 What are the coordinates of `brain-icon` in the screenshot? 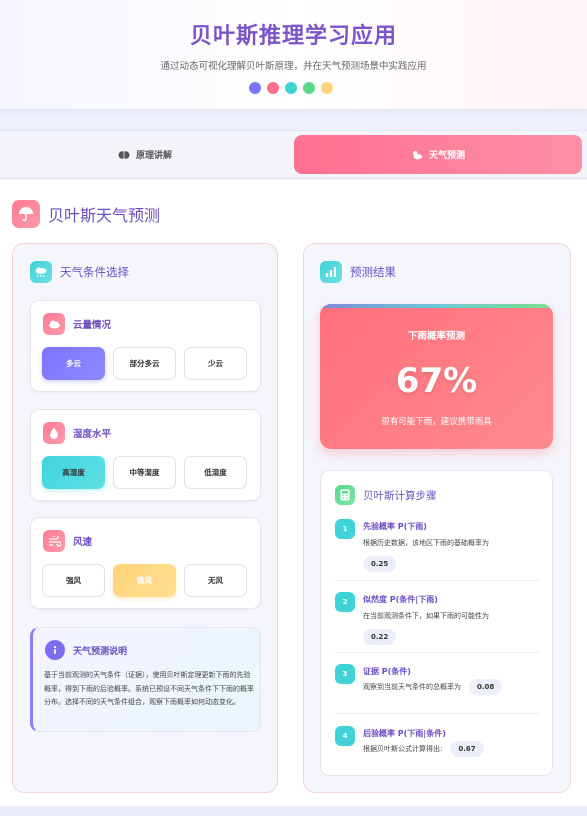 It's located at (124, 155).